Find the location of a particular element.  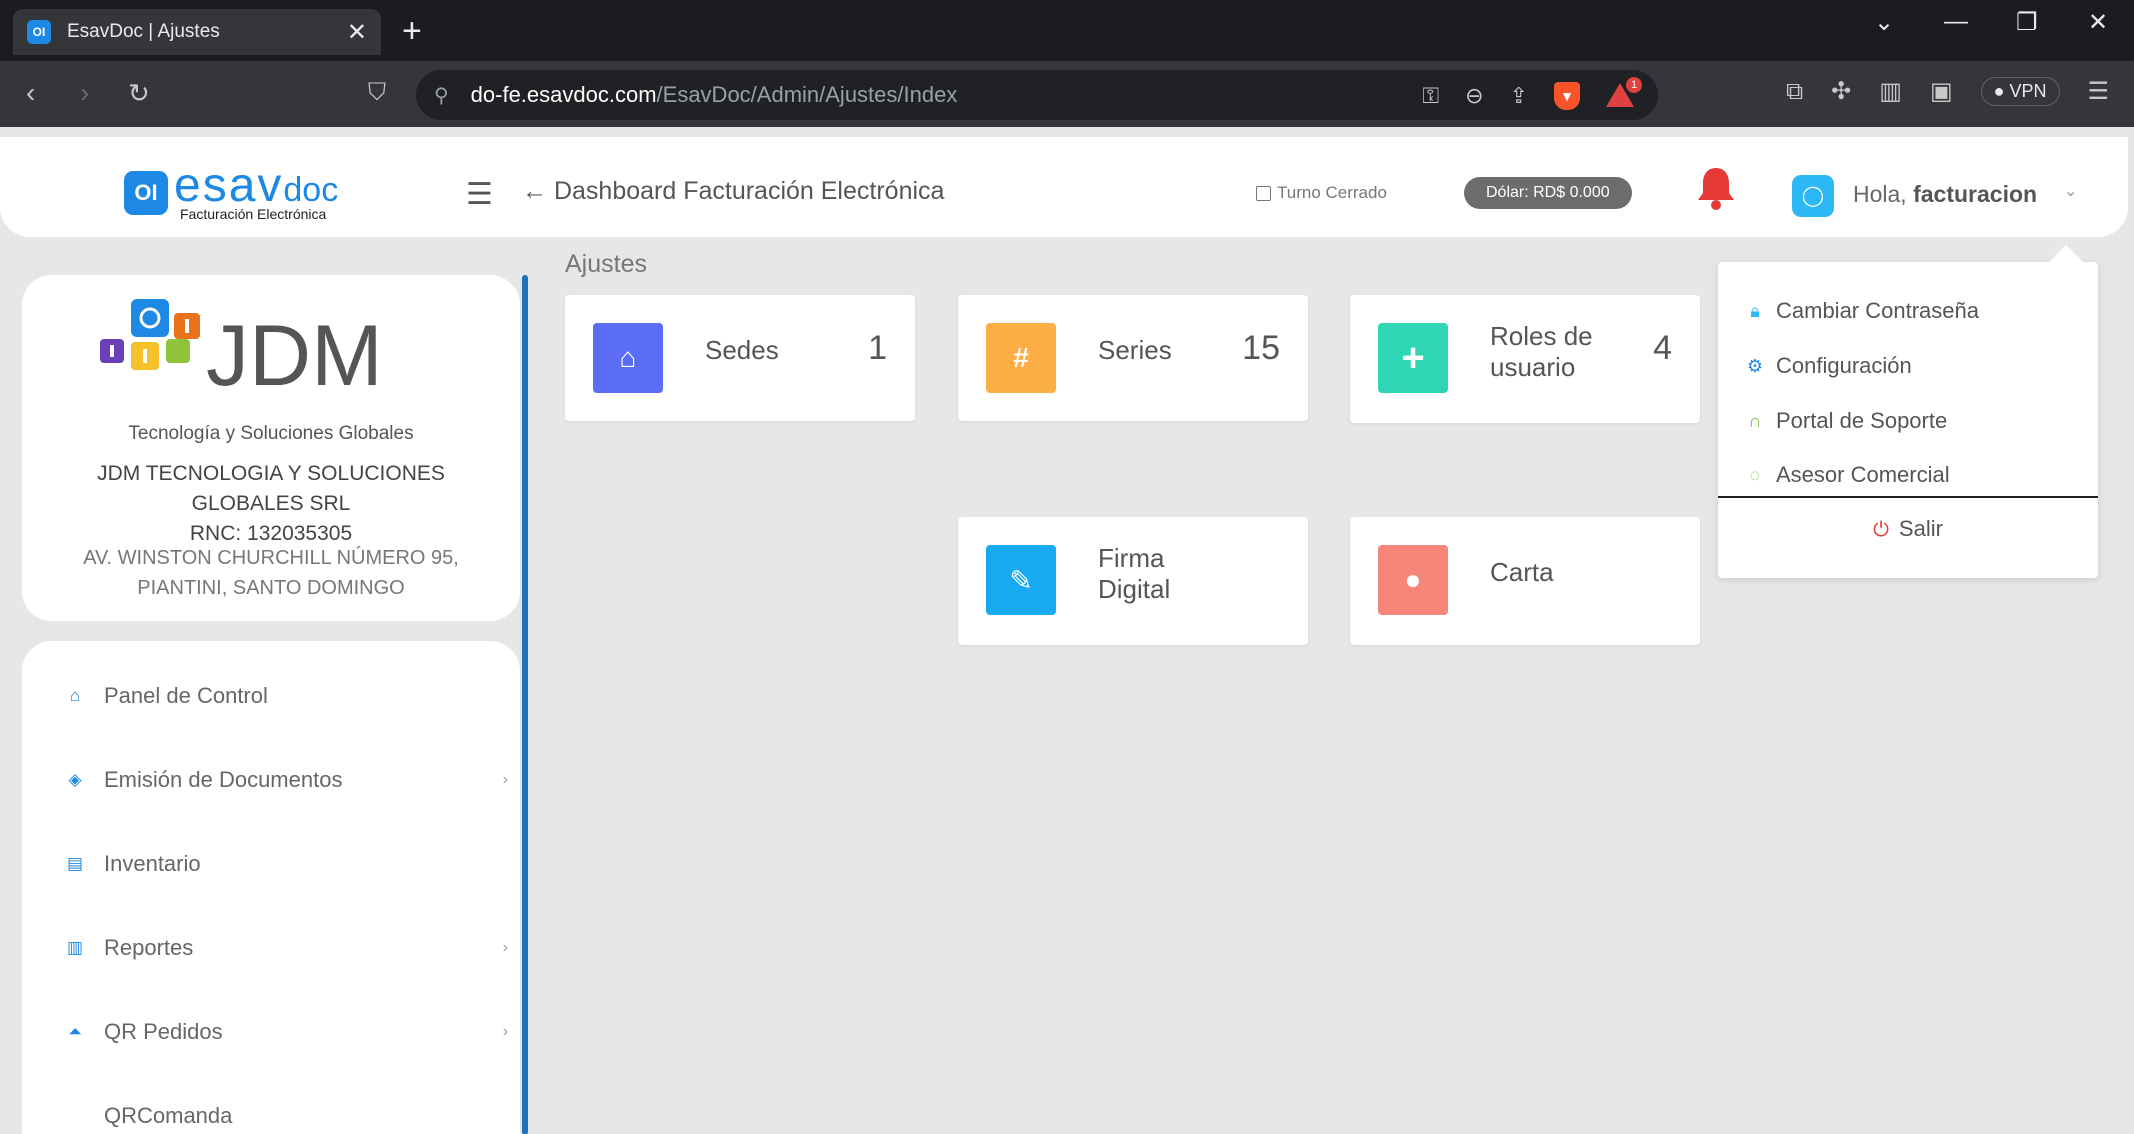

card-count: 15 is located at coordinates (1261, 348).